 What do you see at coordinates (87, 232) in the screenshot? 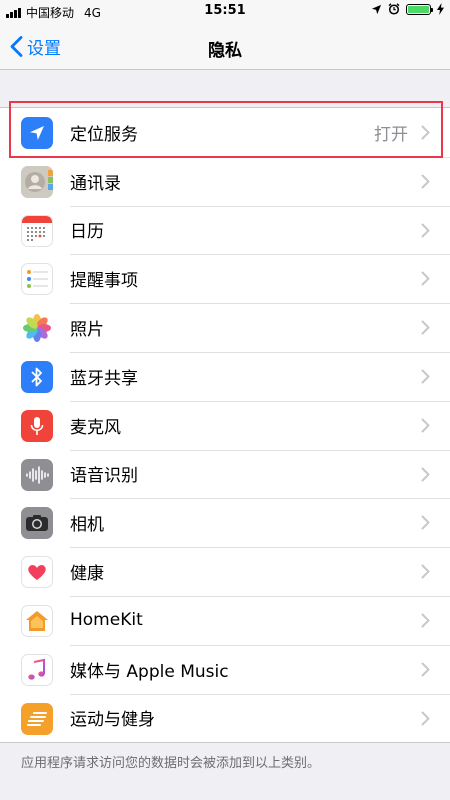
I see `row-label: 日历` at bounding box center [87, 232].